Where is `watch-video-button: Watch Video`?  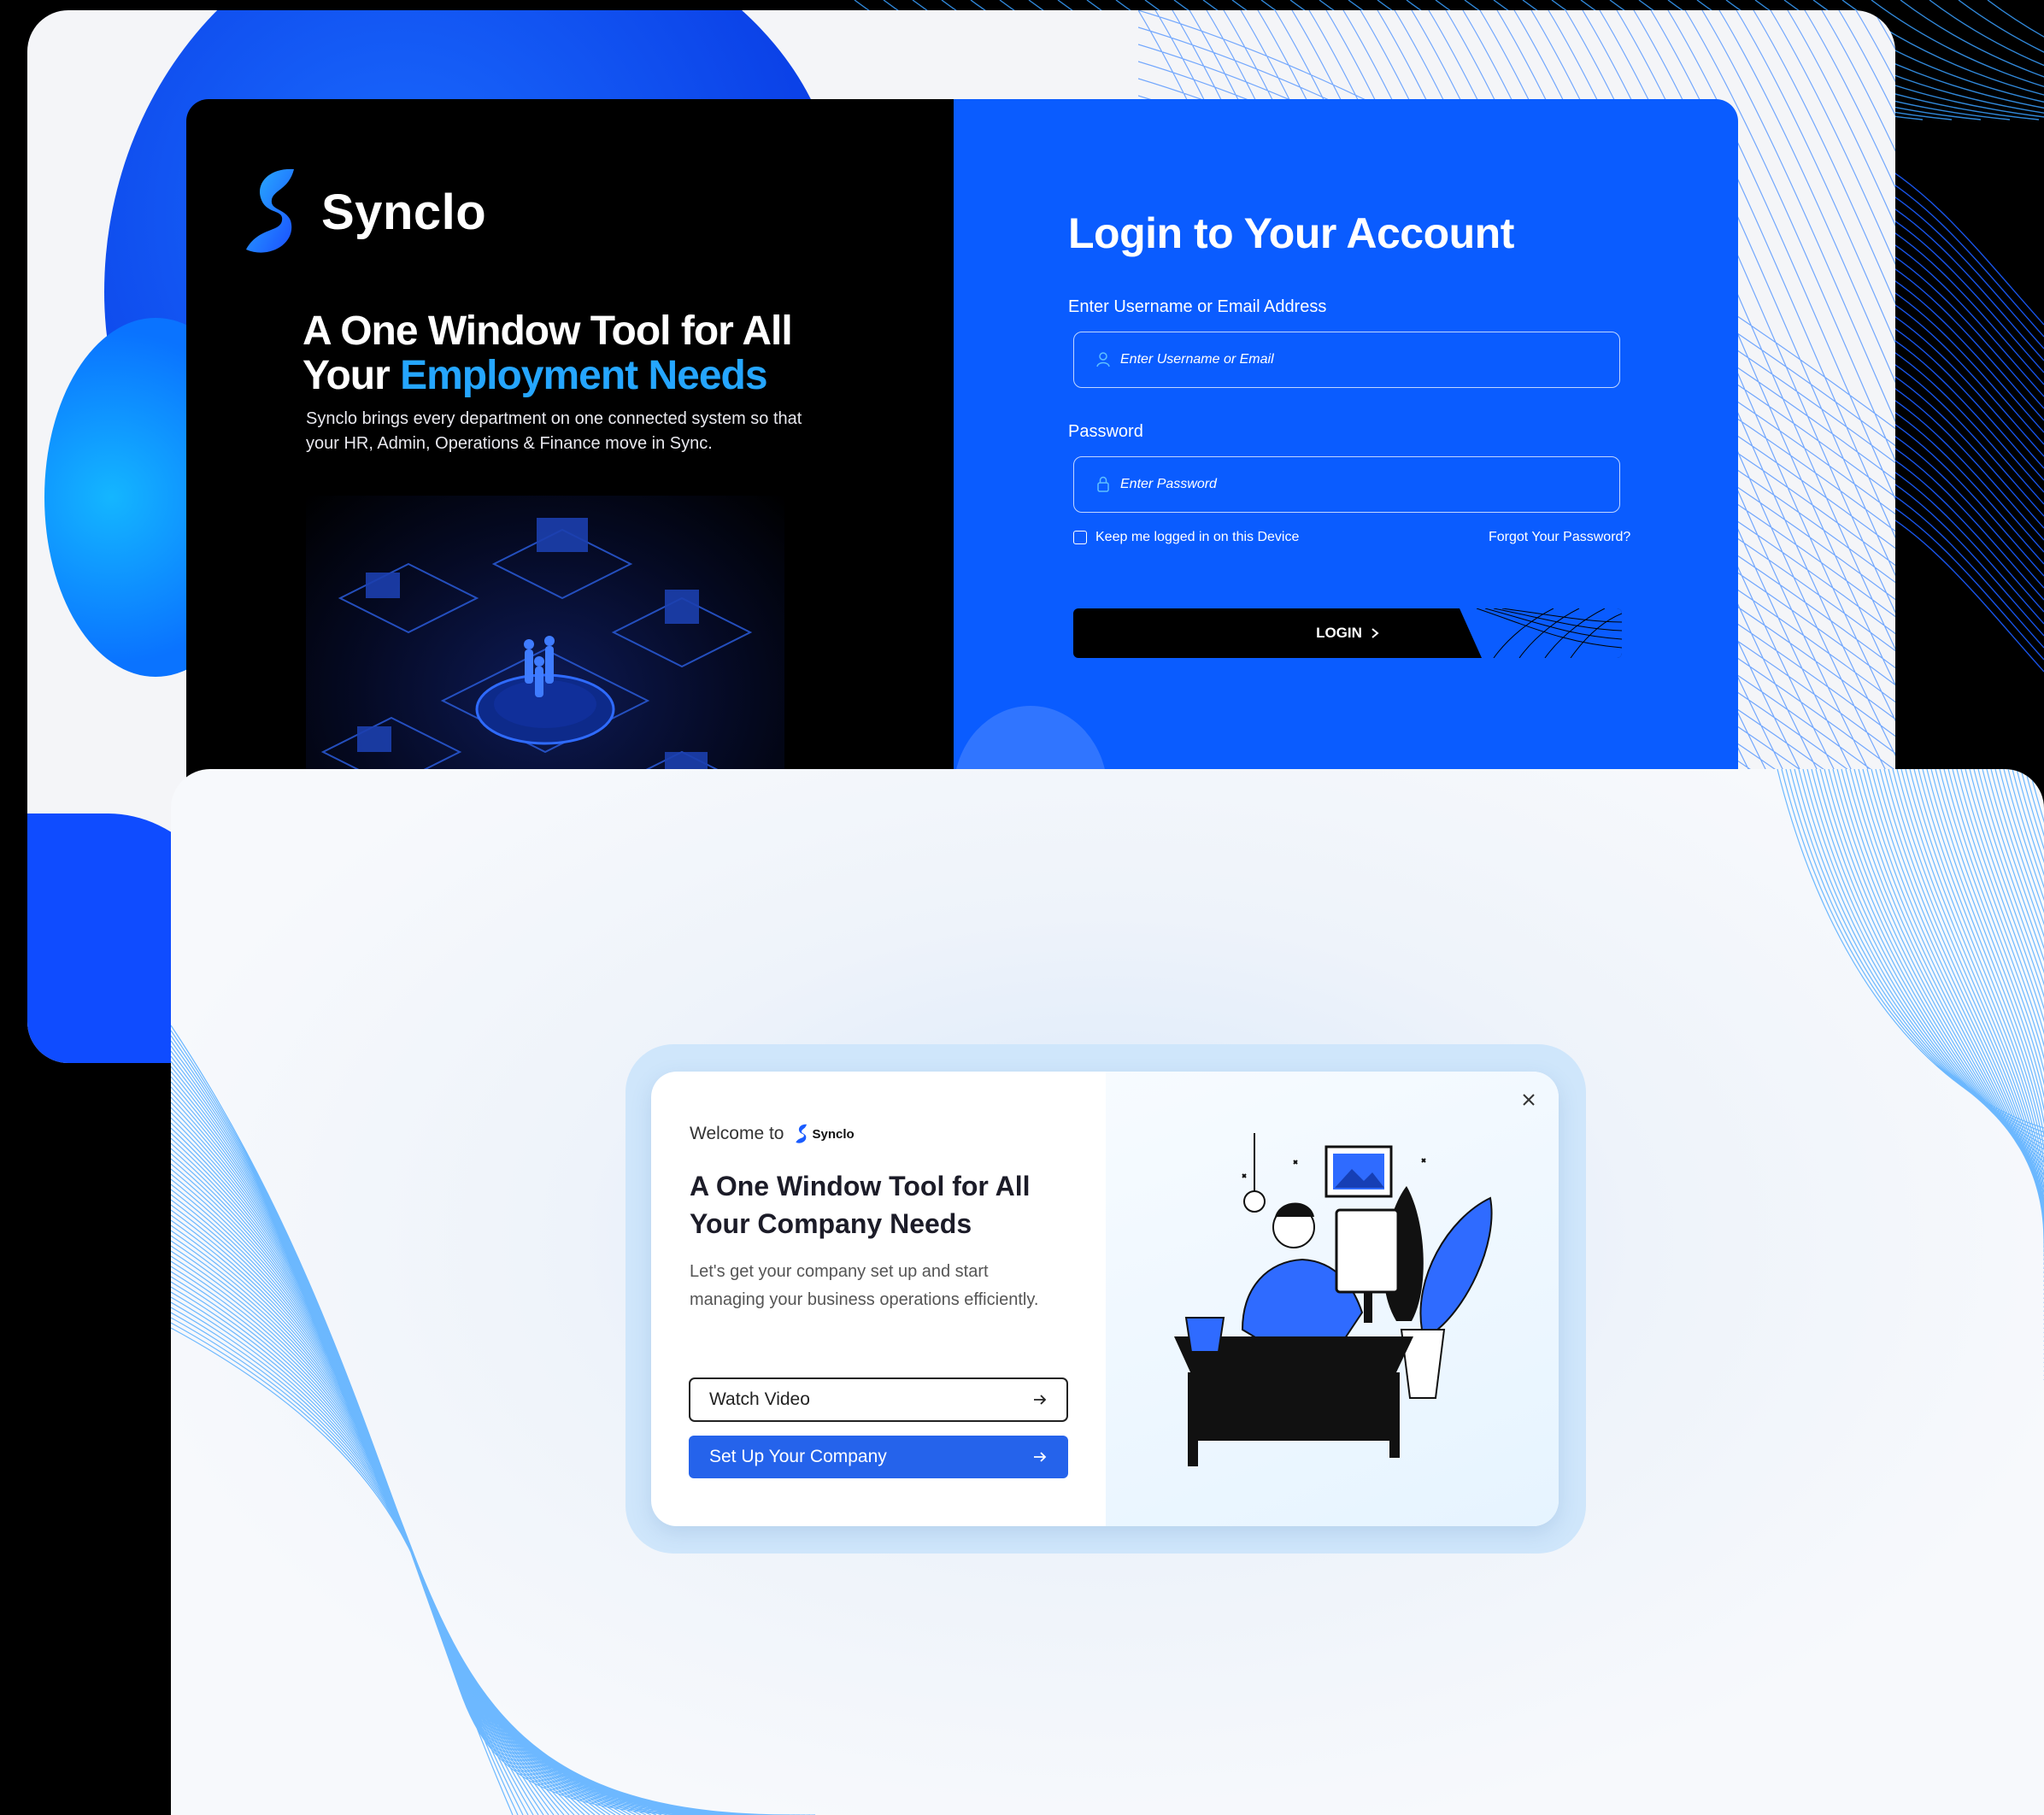 watch-video-button: Watch Video is located at coordinates (879, 1399).